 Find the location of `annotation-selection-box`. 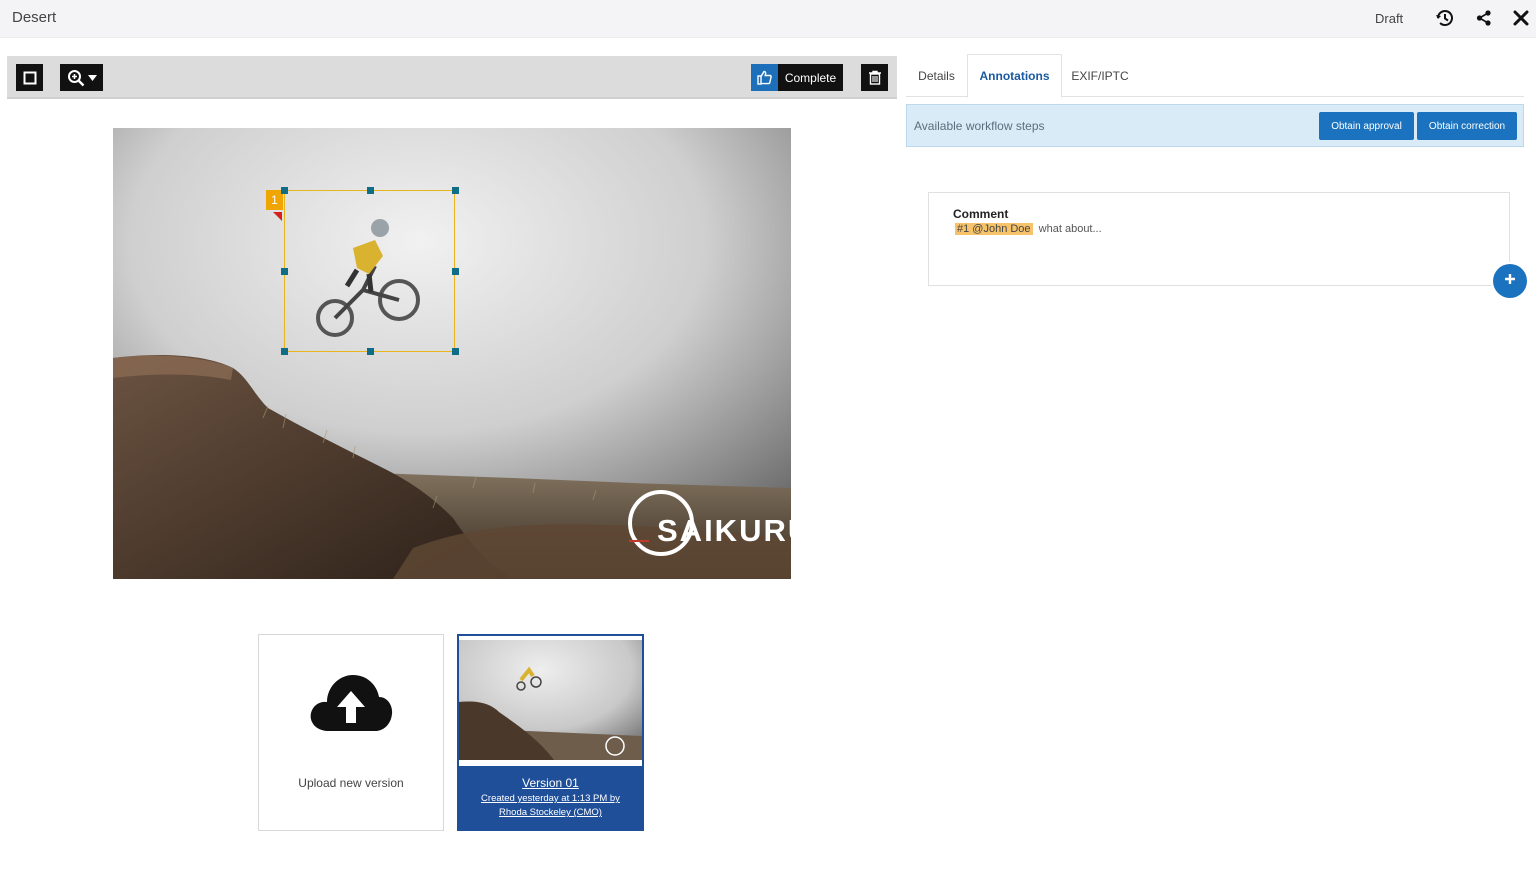

annotation-selection-box is located at coordinates (370, 271).